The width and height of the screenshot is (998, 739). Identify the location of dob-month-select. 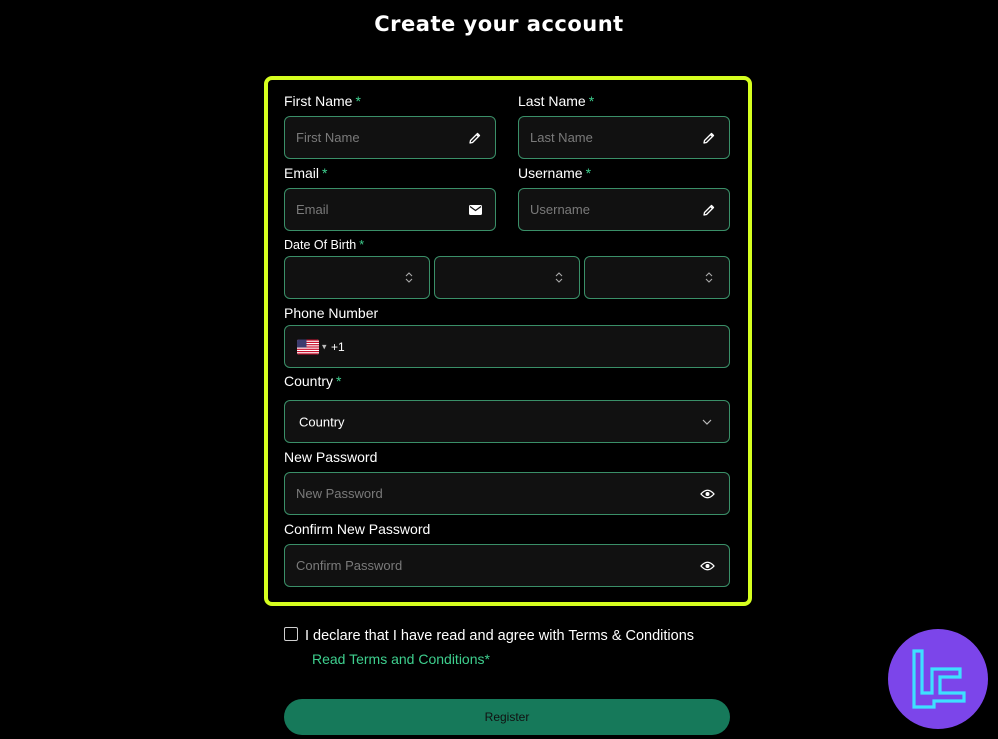
(507, 277).